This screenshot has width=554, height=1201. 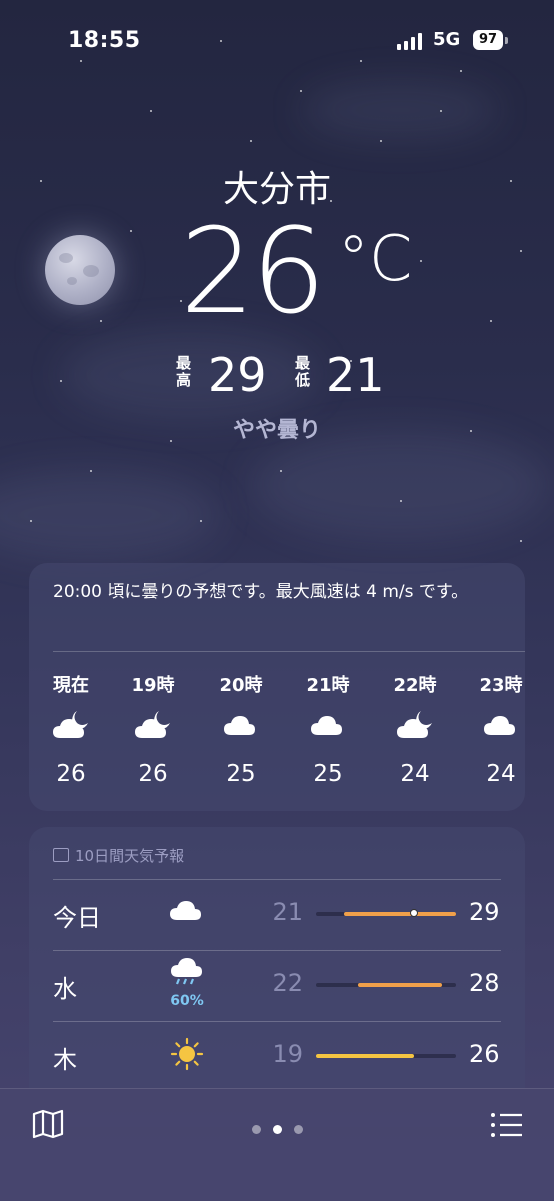 What do you see at coordinates (187, 1001) in the screenshot?
I see `precipitation-chance: 60%` at bounding box center [187, 1001].